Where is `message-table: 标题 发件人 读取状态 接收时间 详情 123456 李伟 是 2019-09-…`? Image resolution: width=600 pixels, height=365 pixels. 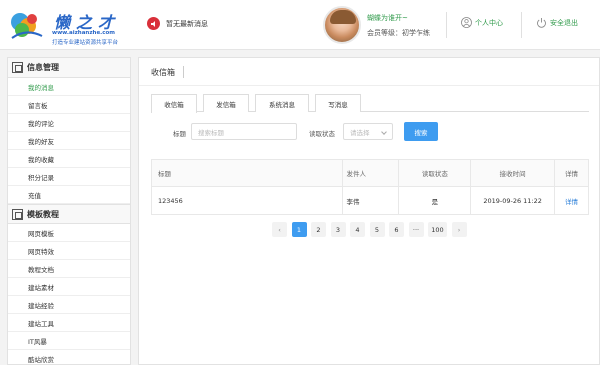 message-table: 标题 发件人 读取状态 接收时间 详情 123456 李伟 是 2019-09-… is located at coordinates (370, 187).